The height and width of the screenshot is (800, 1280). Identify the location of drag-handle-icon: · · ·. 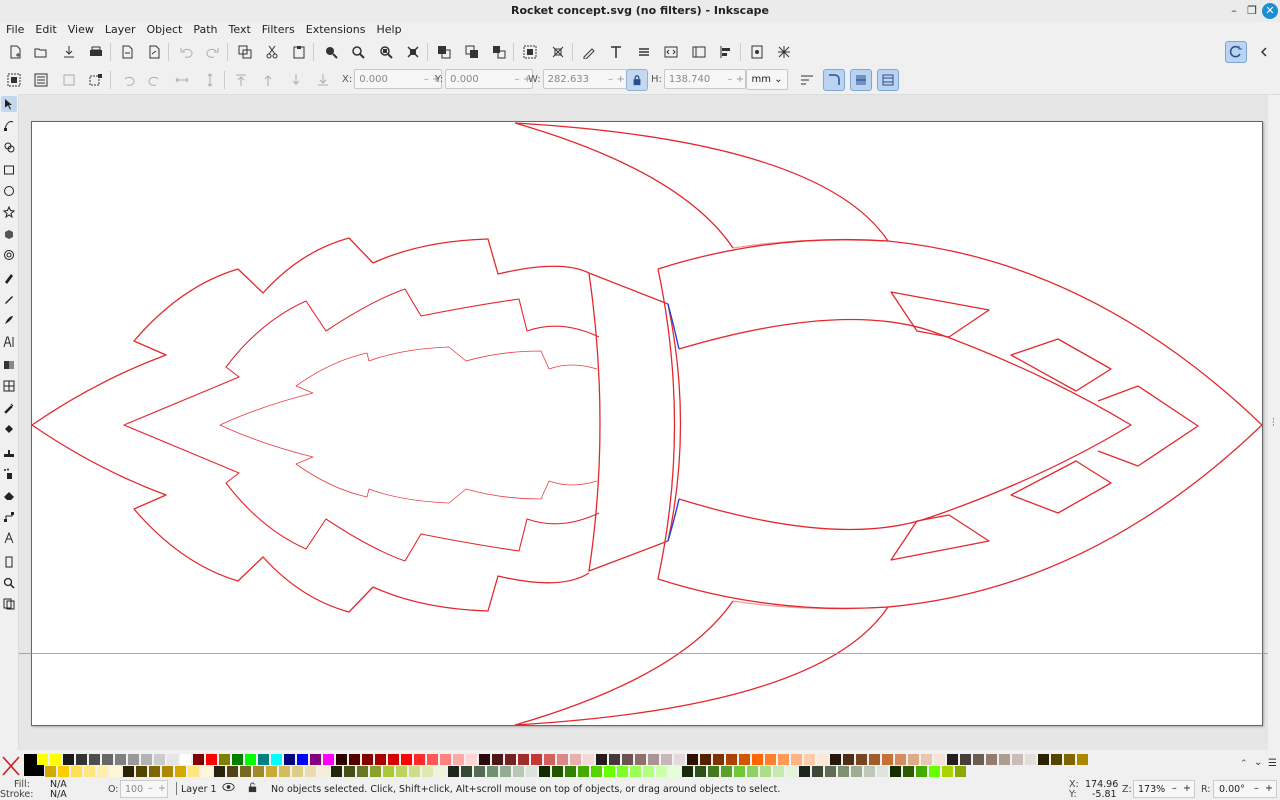
(1273, 423).